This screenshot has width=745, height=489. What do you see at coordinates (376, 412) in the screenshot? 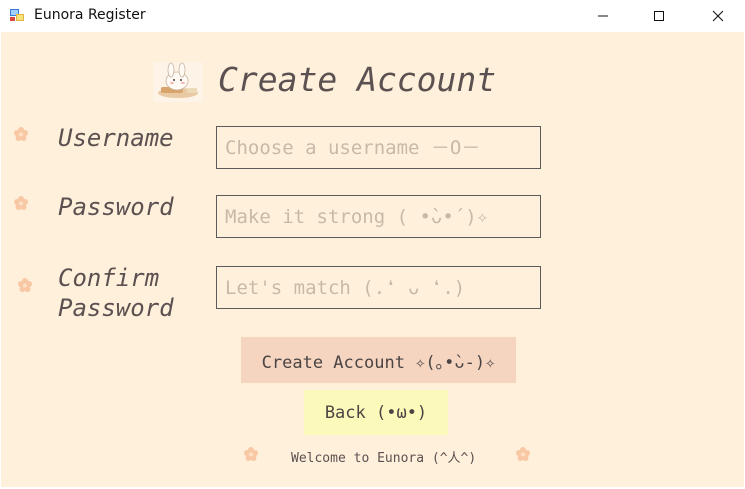
I see `back-button: Back (•ω•)` at bounding box center [376, 412].